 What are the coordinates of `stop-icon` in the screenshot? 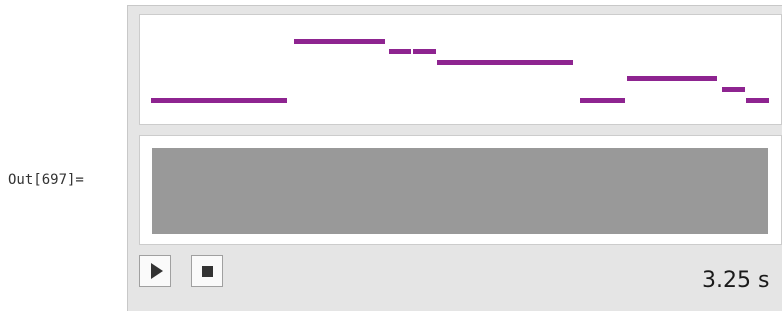 It's located at (207, 271).